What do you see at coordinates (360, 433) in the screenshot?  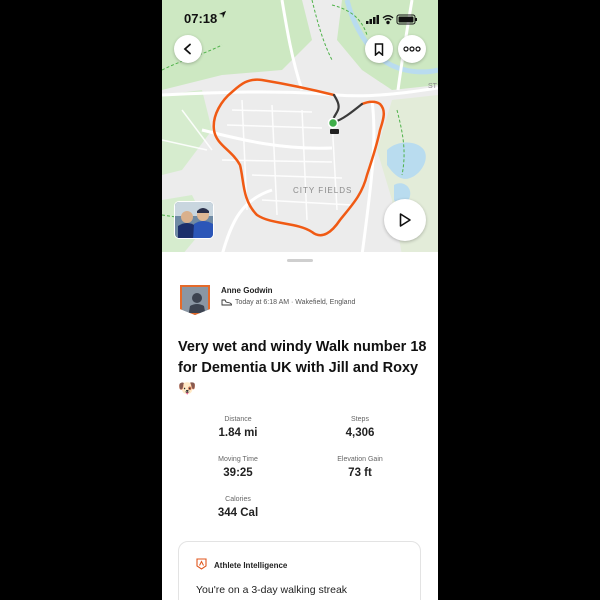 I see `stat-value: 4,306` at bounding box center [360, 433].